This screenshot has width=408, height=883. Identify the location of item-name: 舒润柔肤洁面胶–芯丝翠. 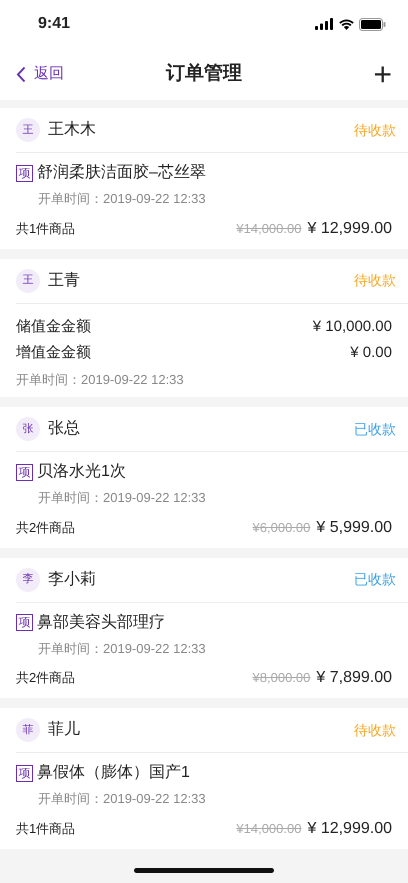
(121, 172).